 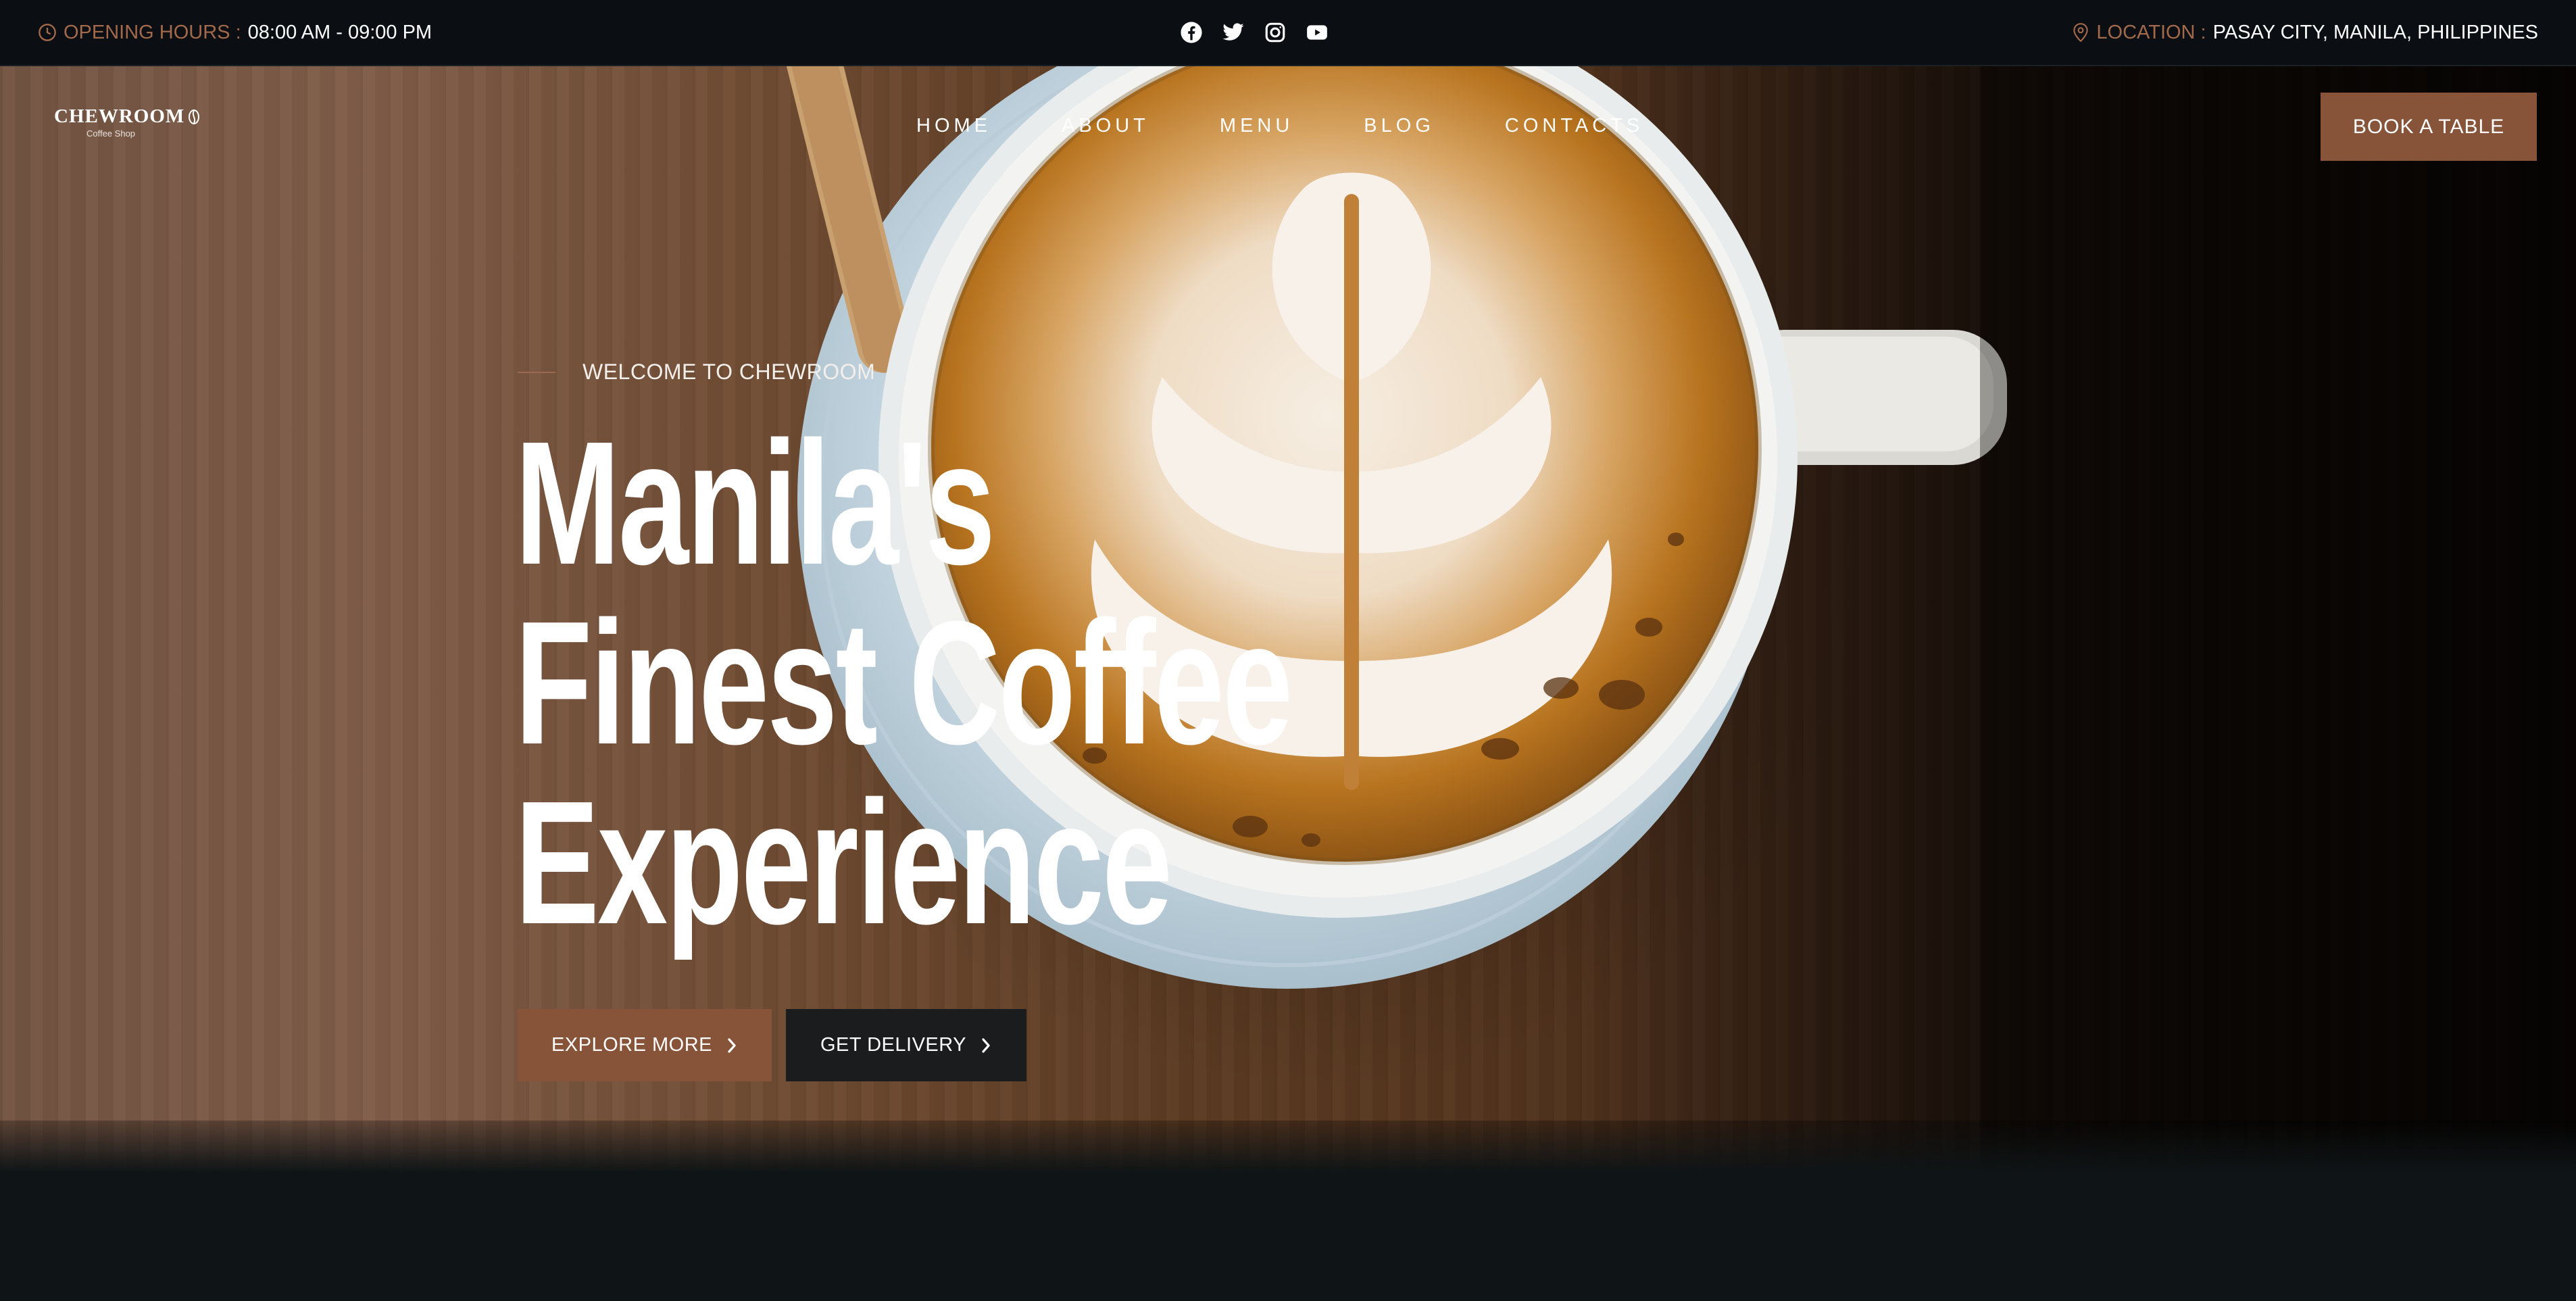 I want to click on instagram-icon, so click(x=1276, y=32).